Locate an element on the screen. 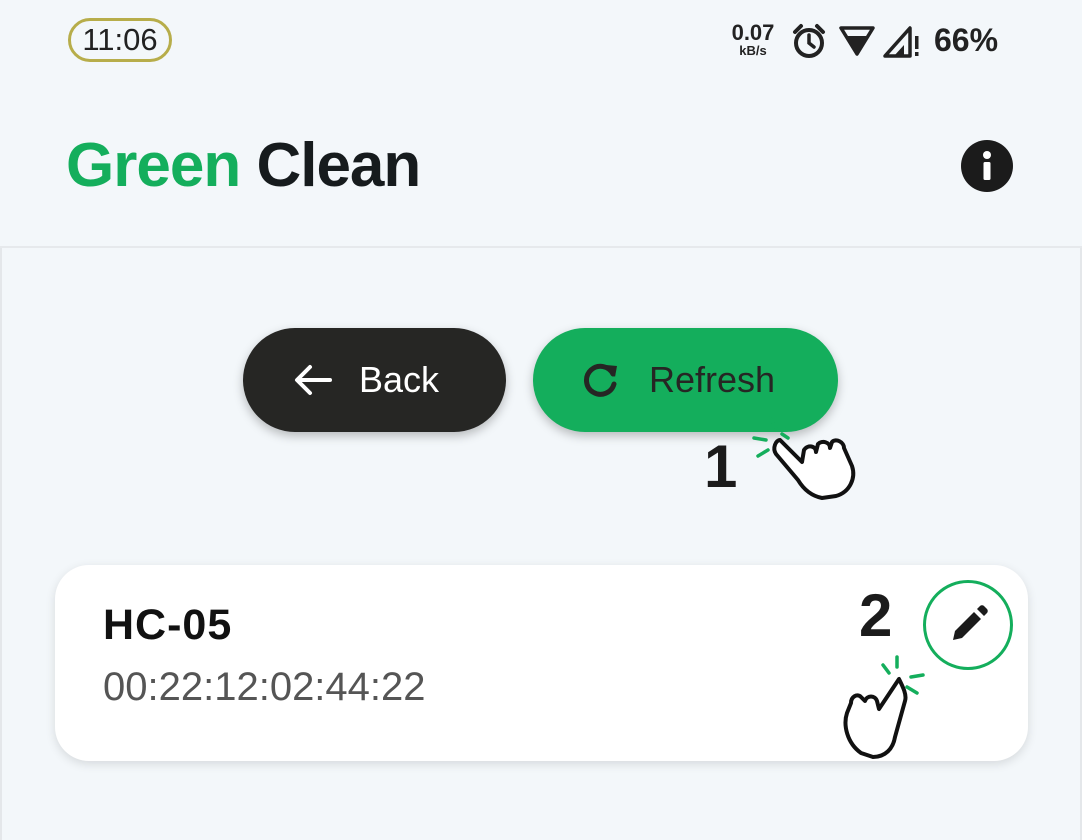 The height and width of the screenshot is (840, 1082). refresh-button-label: Refresh is located at coordinates (712, 379).